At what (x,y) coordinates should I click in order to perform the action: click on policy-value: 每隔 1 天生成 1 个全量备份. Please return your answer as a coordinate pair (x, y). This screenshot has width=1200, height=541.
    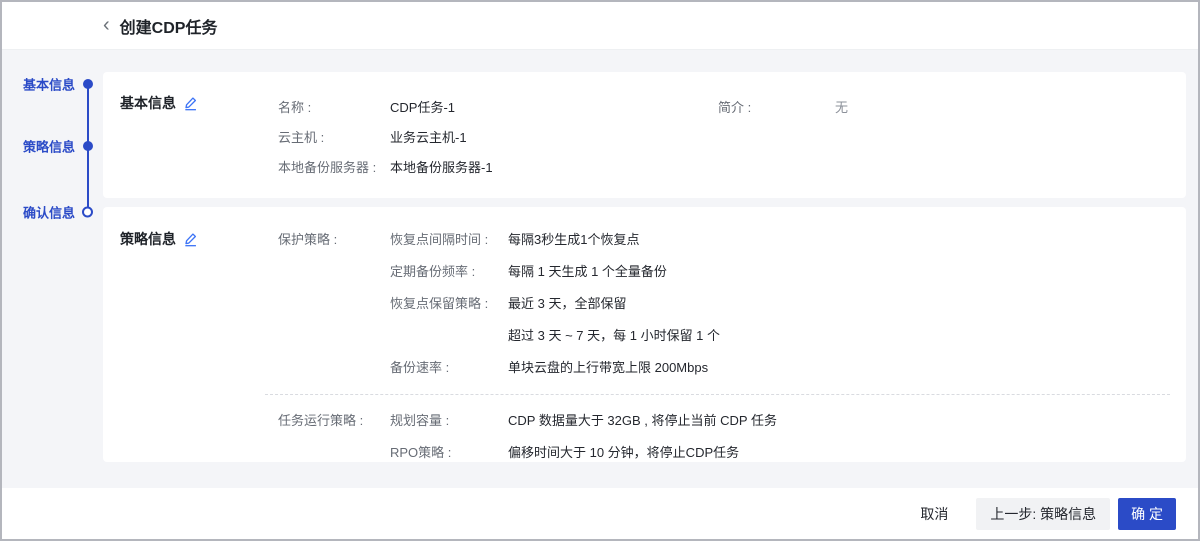
    Looking at the image, I should click on (587, 271).